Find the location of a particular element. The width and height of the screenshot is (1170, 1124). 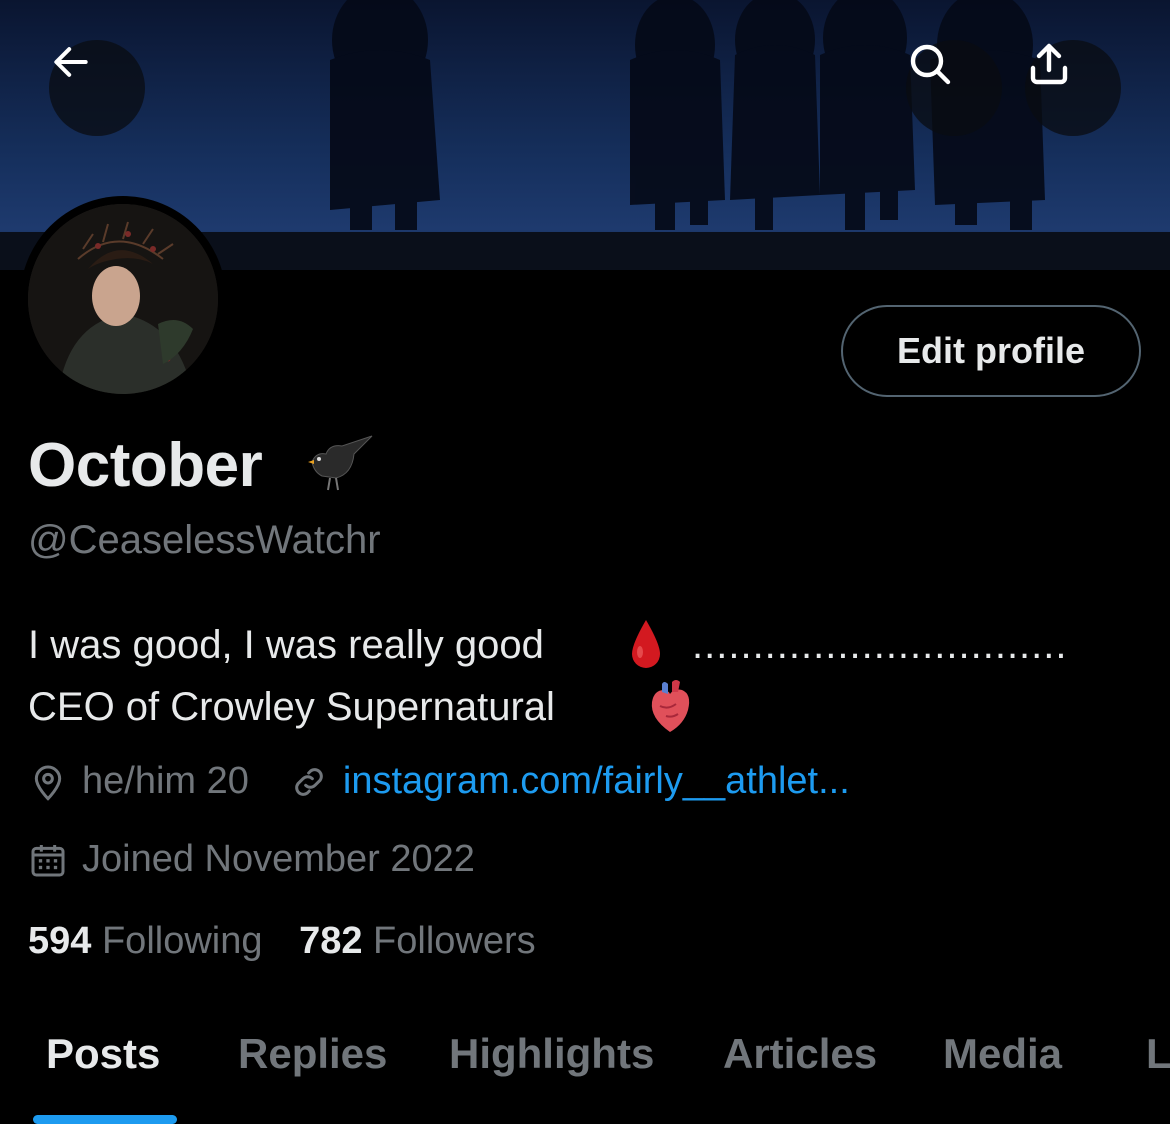

anatomical-heart-emoji-icon is located at coordinates (670, 706).